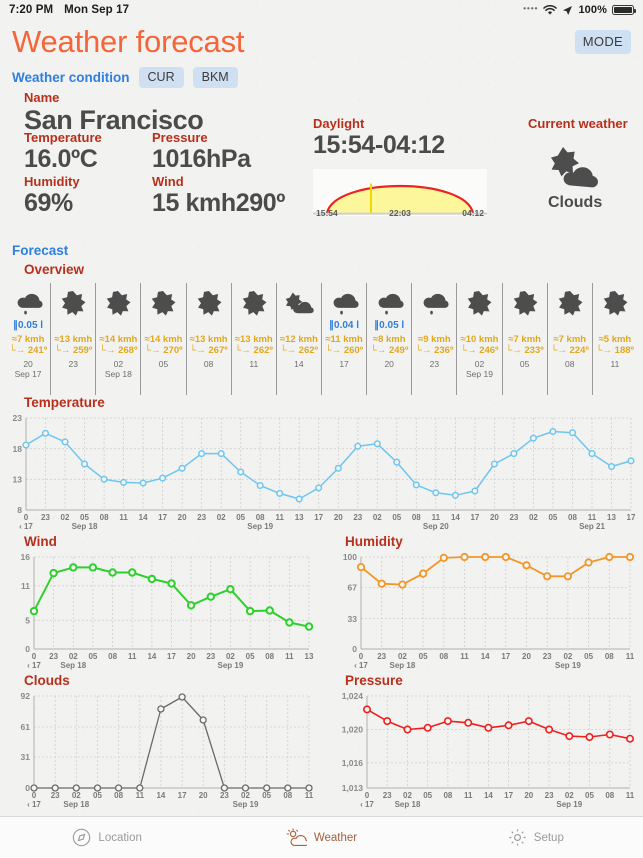  What do you see at coordinates (321, 269) in the screenshot?
I see `forecast-overview-header: Overview` at bounding box center [321, 269].